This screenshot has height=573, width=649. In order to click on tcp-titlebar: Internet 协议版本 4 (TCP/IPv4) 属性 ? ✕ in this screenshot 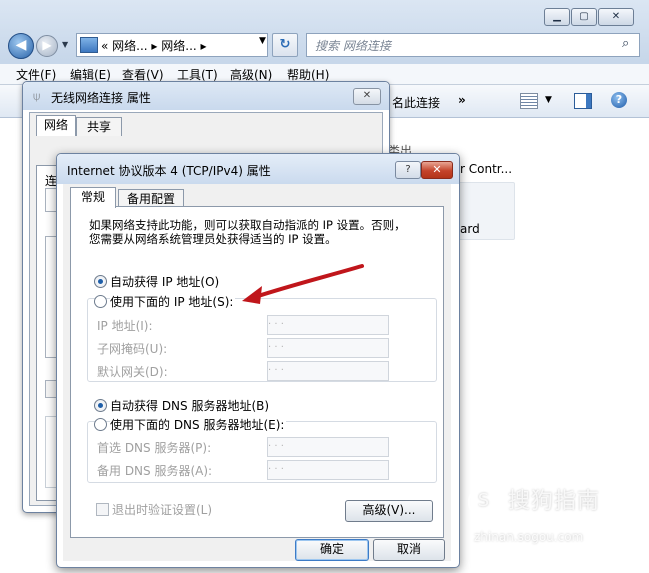, I will do `click(258, 169)`.